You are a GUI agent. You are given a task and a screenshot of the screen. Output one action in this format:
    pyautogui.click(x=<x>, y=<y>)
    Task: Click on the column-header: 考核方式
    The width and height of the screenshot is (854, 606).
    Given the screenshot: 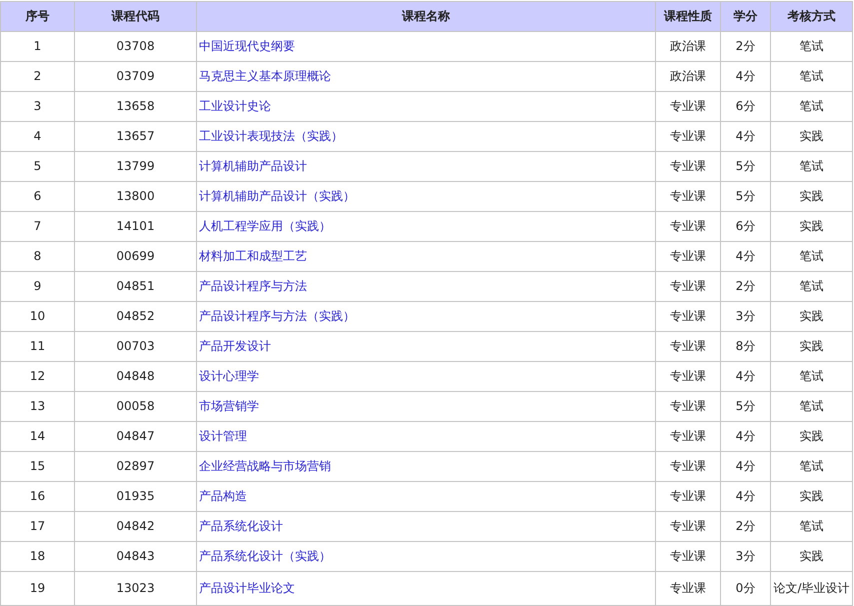 What is the action you would take?
    pyautogui.click(x=811, y=17)
    